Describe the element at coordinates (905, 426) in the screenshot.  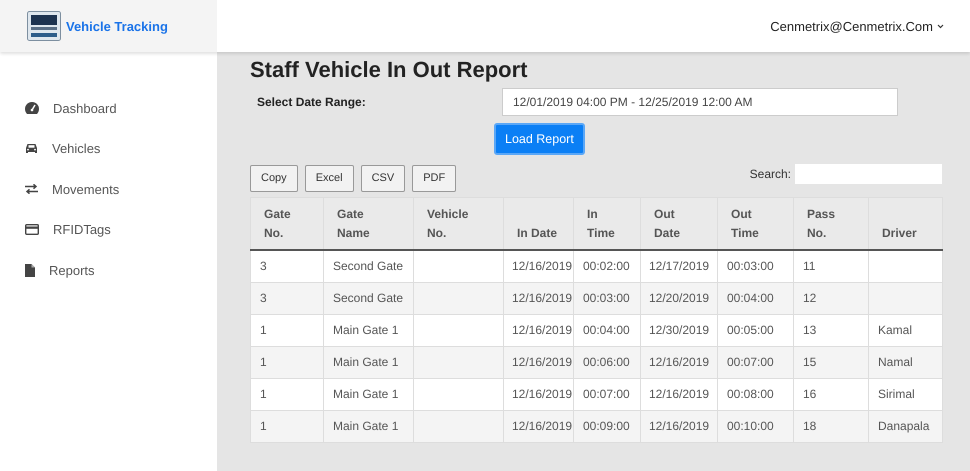
I see `table-cell: Danapala` at that location.